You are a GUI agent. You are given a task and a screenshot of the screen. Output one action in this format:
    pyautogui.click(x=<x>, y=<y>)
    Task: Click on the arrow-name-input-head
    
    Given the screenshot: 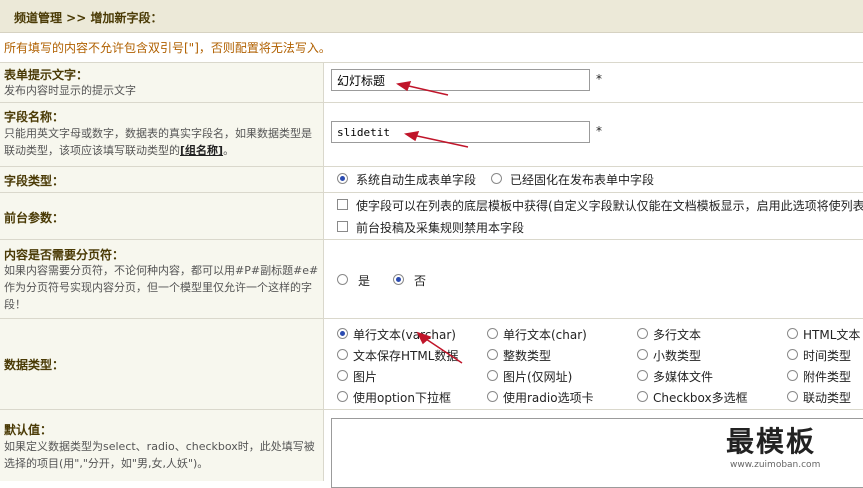 What is the action you would take?
    pyautogui.click(x=412, y=136)
    